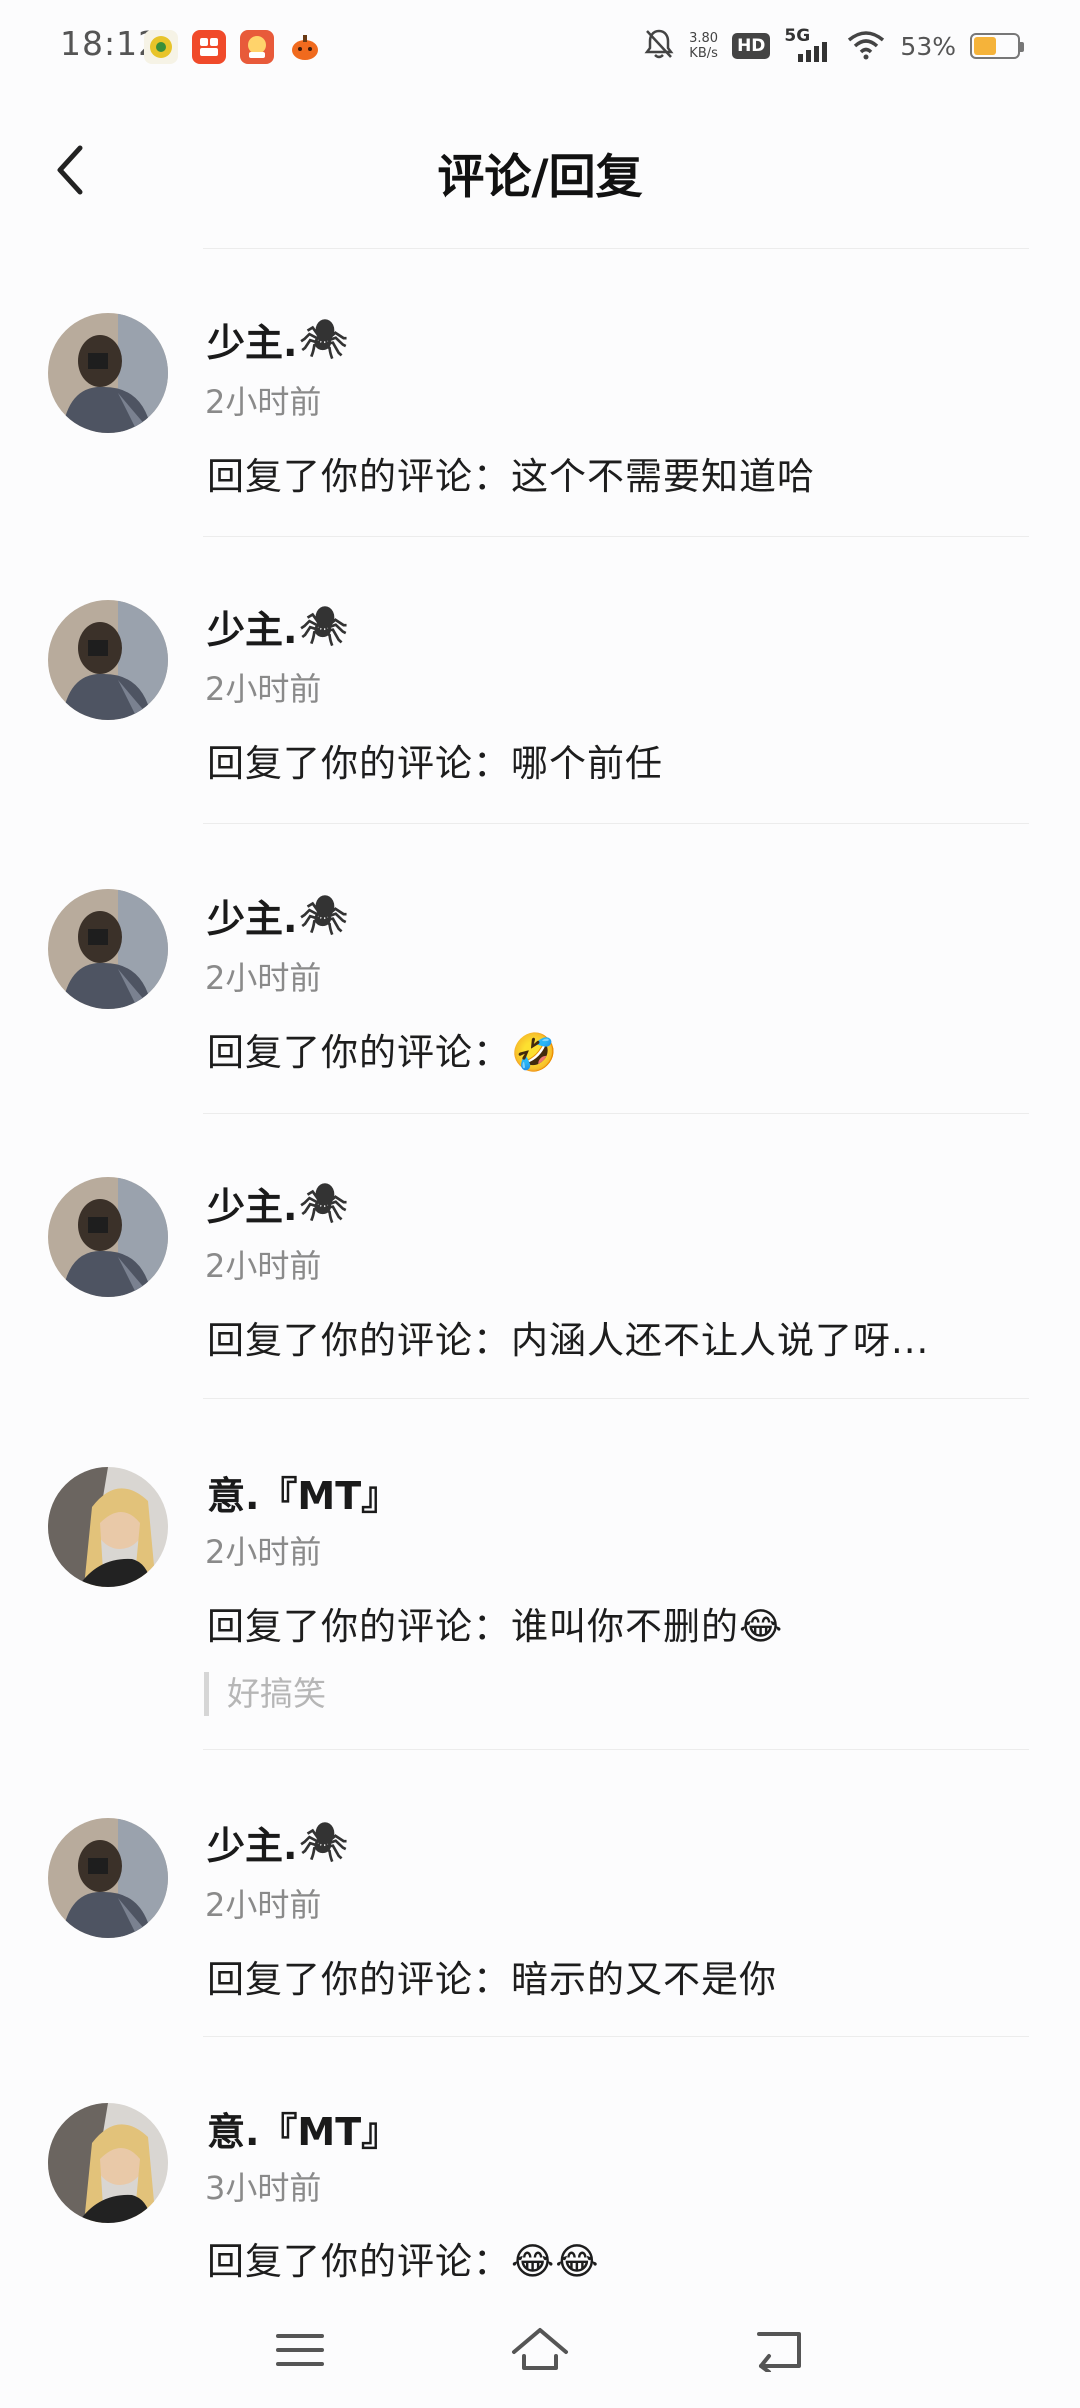 The height and width of the screenshot is (2408, 1080). I want to click on notification-app-icons, so click(233, 47).